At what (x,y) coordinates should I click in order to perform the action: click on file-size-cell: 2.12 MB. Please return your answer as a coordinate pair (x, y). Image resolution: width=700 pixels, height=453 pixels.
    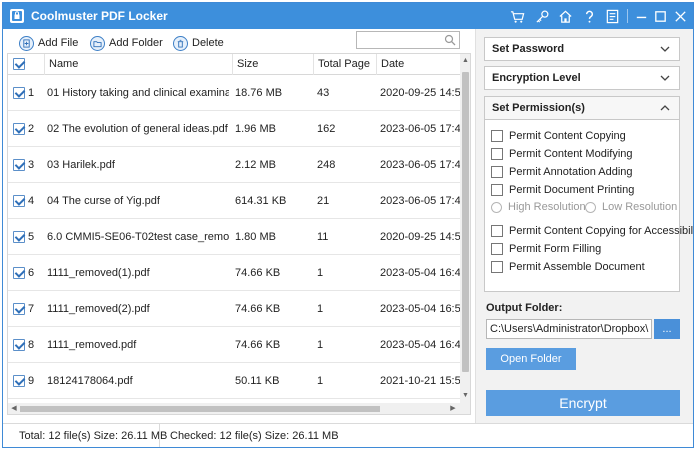
    Looking at the image, I should click on (255, 165).